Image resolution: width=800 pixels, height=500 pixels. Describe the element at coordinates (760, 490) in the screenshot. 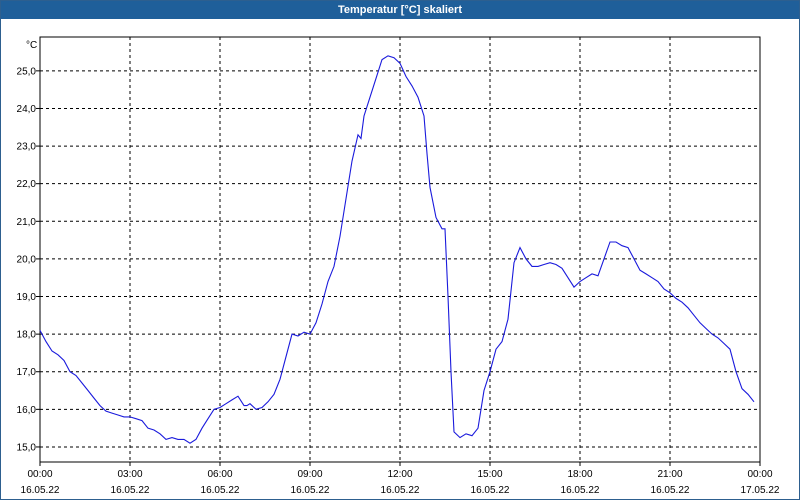

I see `x-tick-date: 17.05.22` at that location.